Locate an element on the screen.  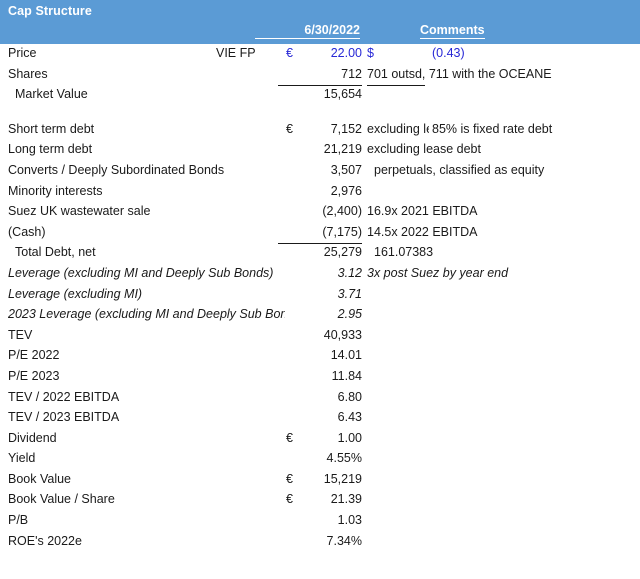
table-row: TEV / 2023 EBITDA 6.43 is located at coordinates (320, 418).